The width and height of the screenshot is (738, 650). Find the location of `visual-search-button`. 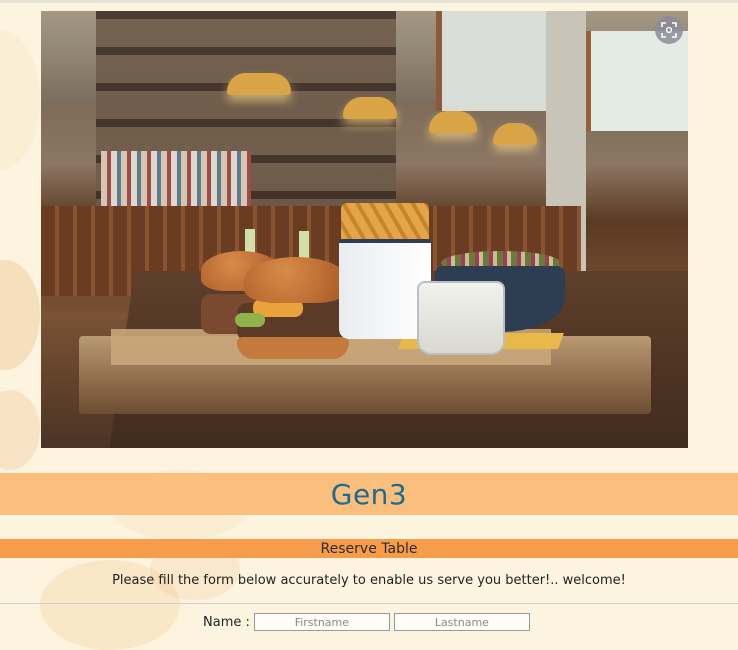

visual-search-button is located at coordinates (669, 30).